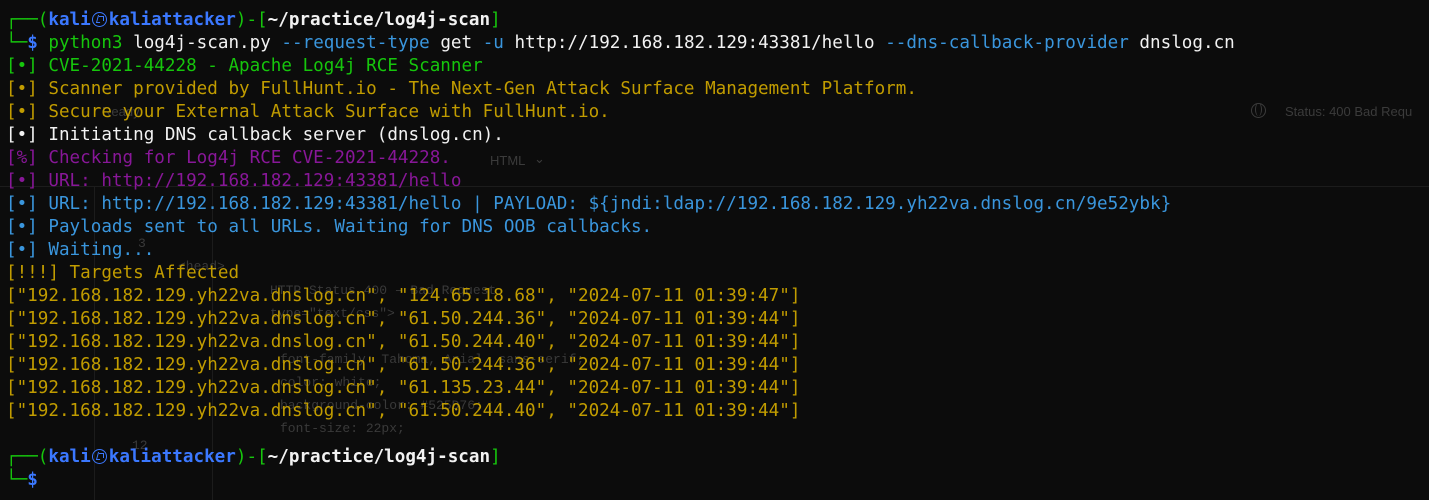 The height and width of the screenshot is (500, 1429). What do you see at coordinates (85, 43) in the screenshot?
I see `command-program: python3` at bounding box center [85, 43].